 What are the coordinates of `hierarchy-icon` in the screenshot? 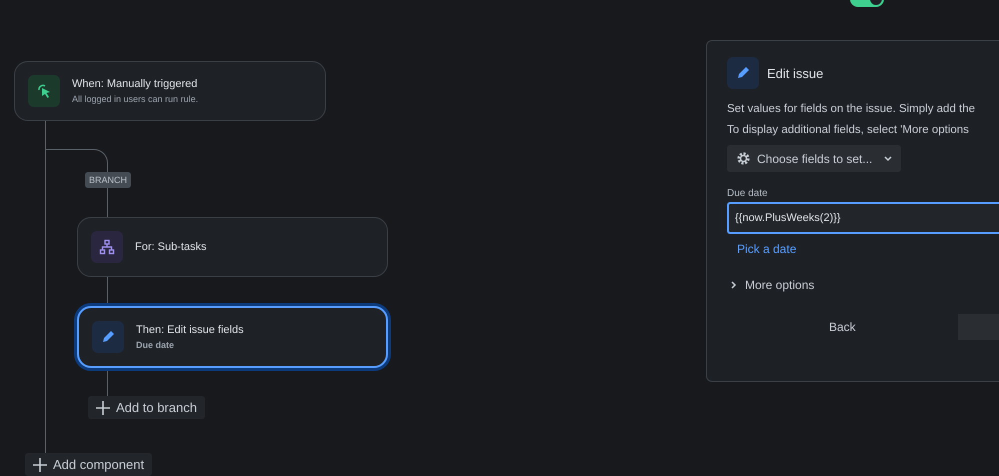 It's located at (107, 247).